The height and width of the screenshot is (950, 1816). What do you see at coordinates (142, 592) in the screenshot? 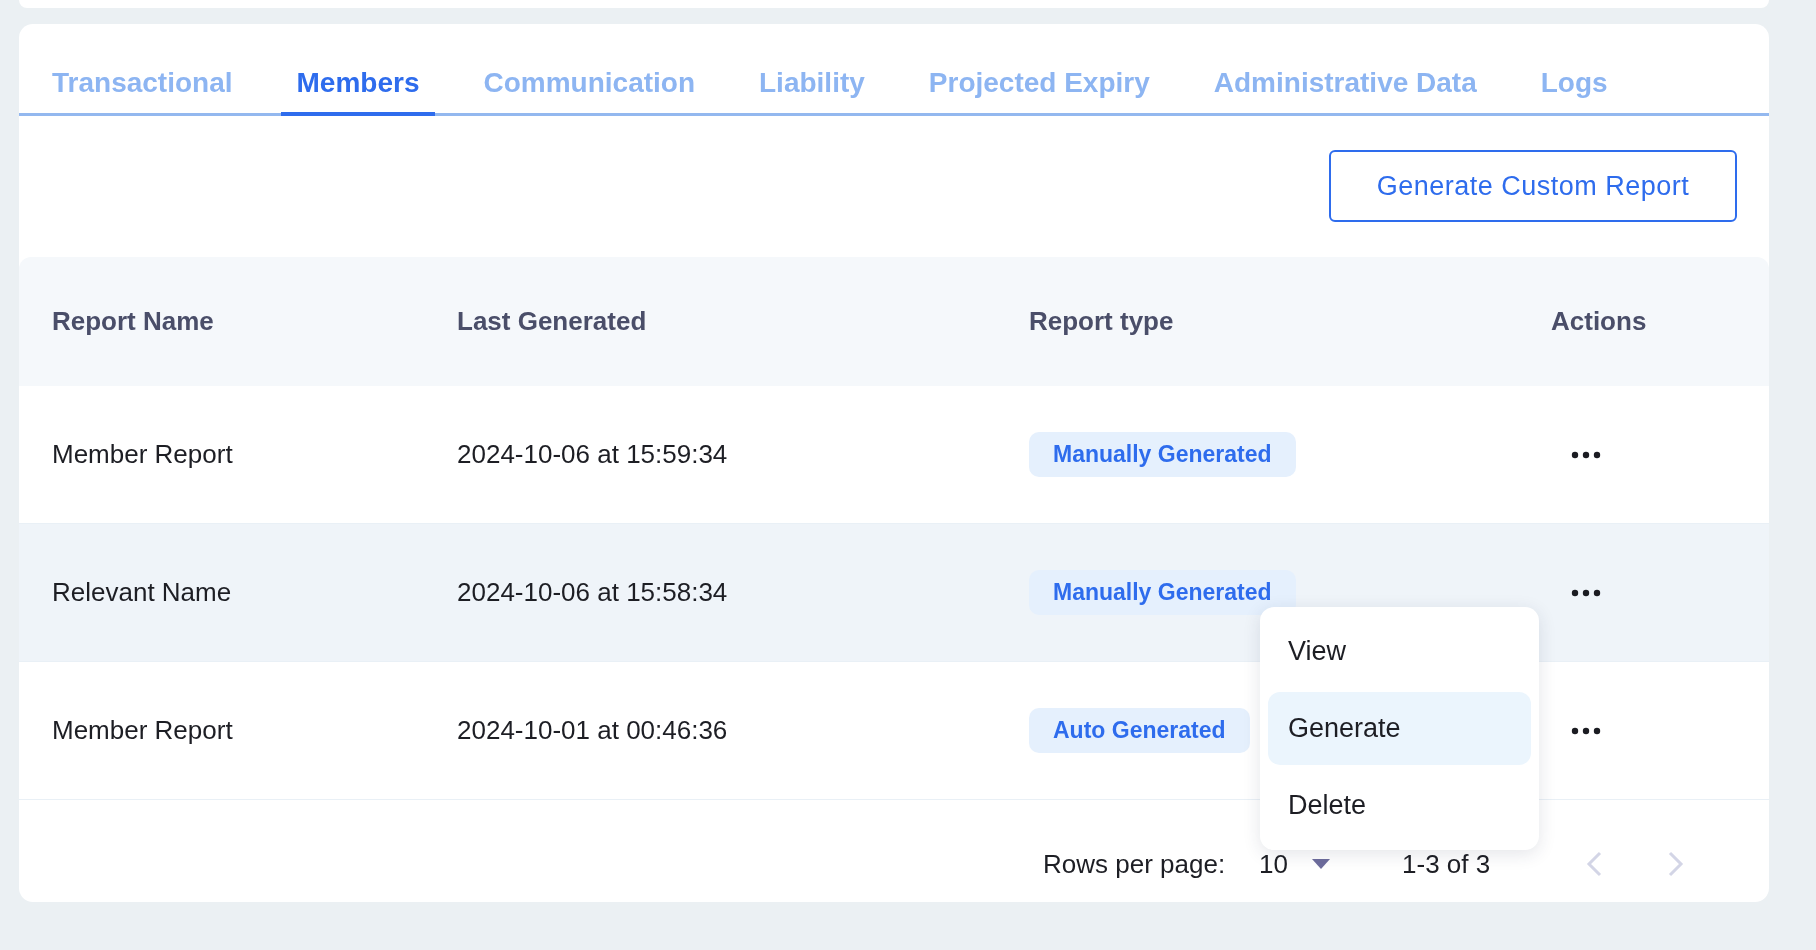
I see `table-cell-text: Relevant Name` at bounding box center [142, 592].